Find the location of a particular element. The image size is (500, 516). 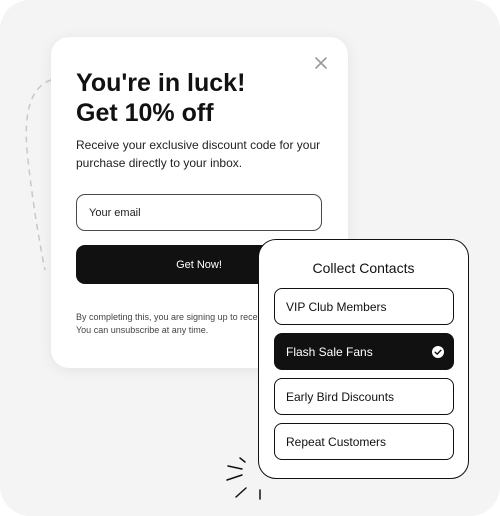

option-label: Early Bird Discounts is located at coordinates (340, 396).